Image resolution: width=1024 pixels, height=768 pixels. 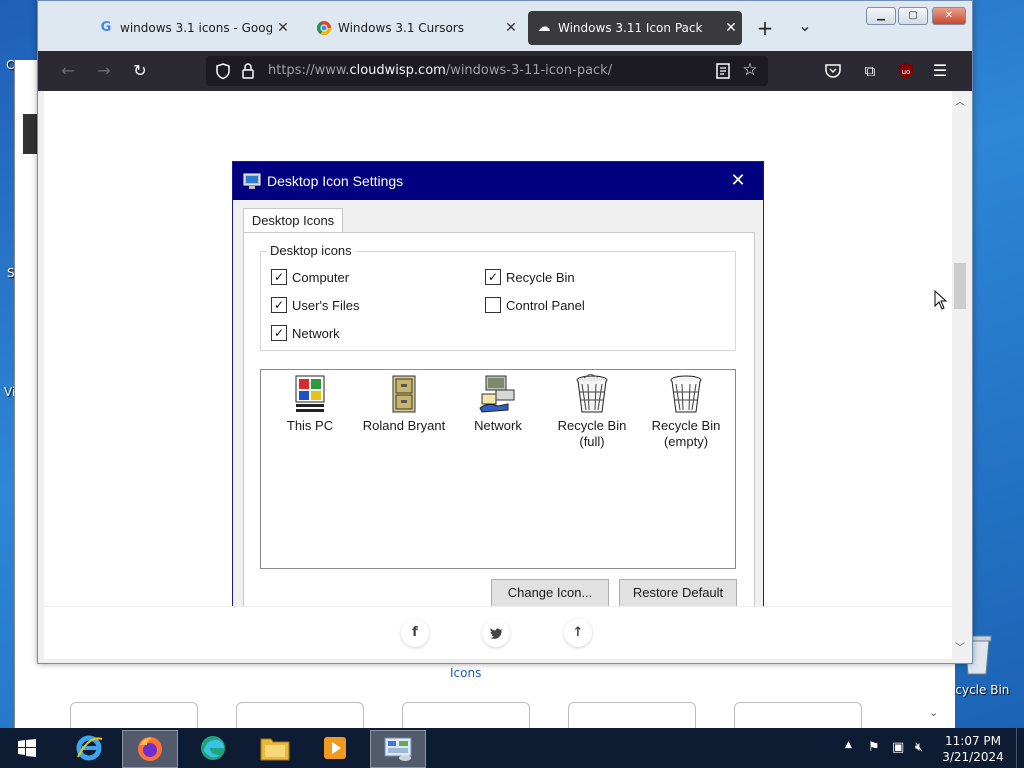 I want to click on background-scroll-down-icon: ⌄, so click(x=933, y=712).